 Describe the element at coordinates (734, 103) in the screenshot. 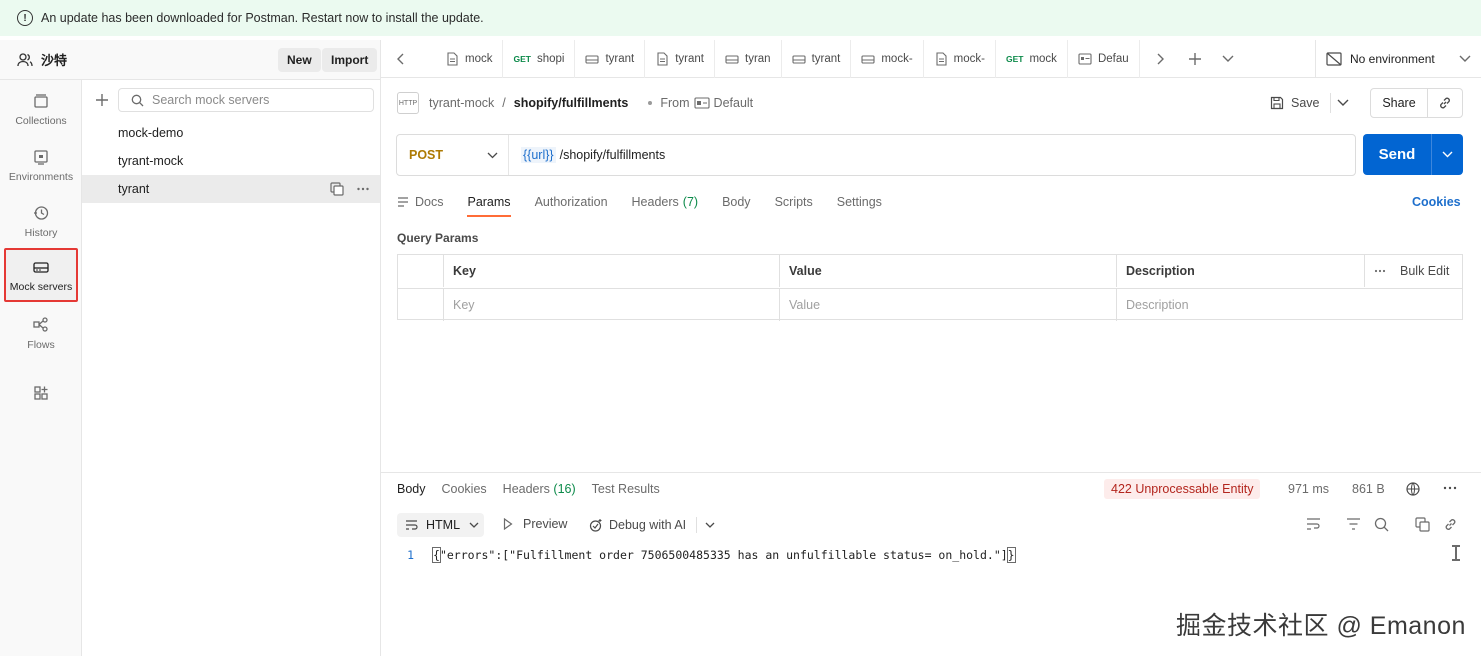

I see `from-environment: Default` at that location.